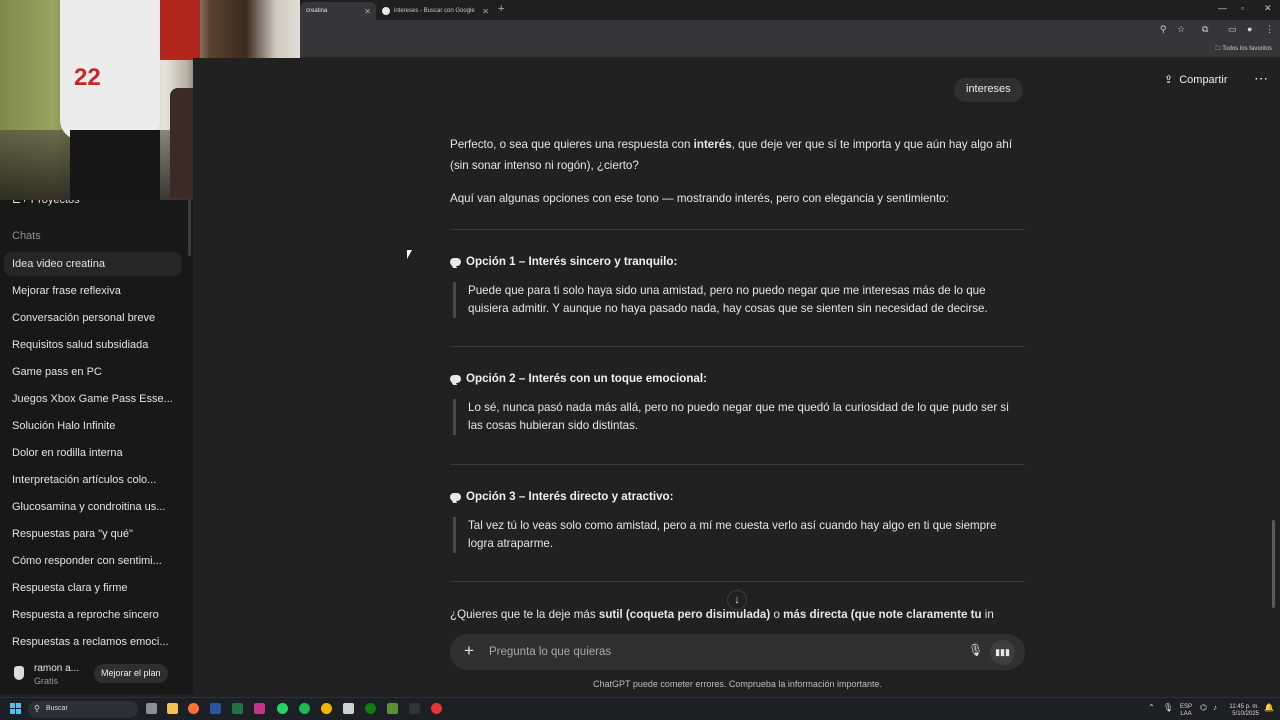 Image resolution: width=1280 pixels, height=720 pixels. What do you see at coordinates (1196, 80) in the screenshot?
I see `share-button: ⇪ Compartir` at bounding box center [1196, 80].